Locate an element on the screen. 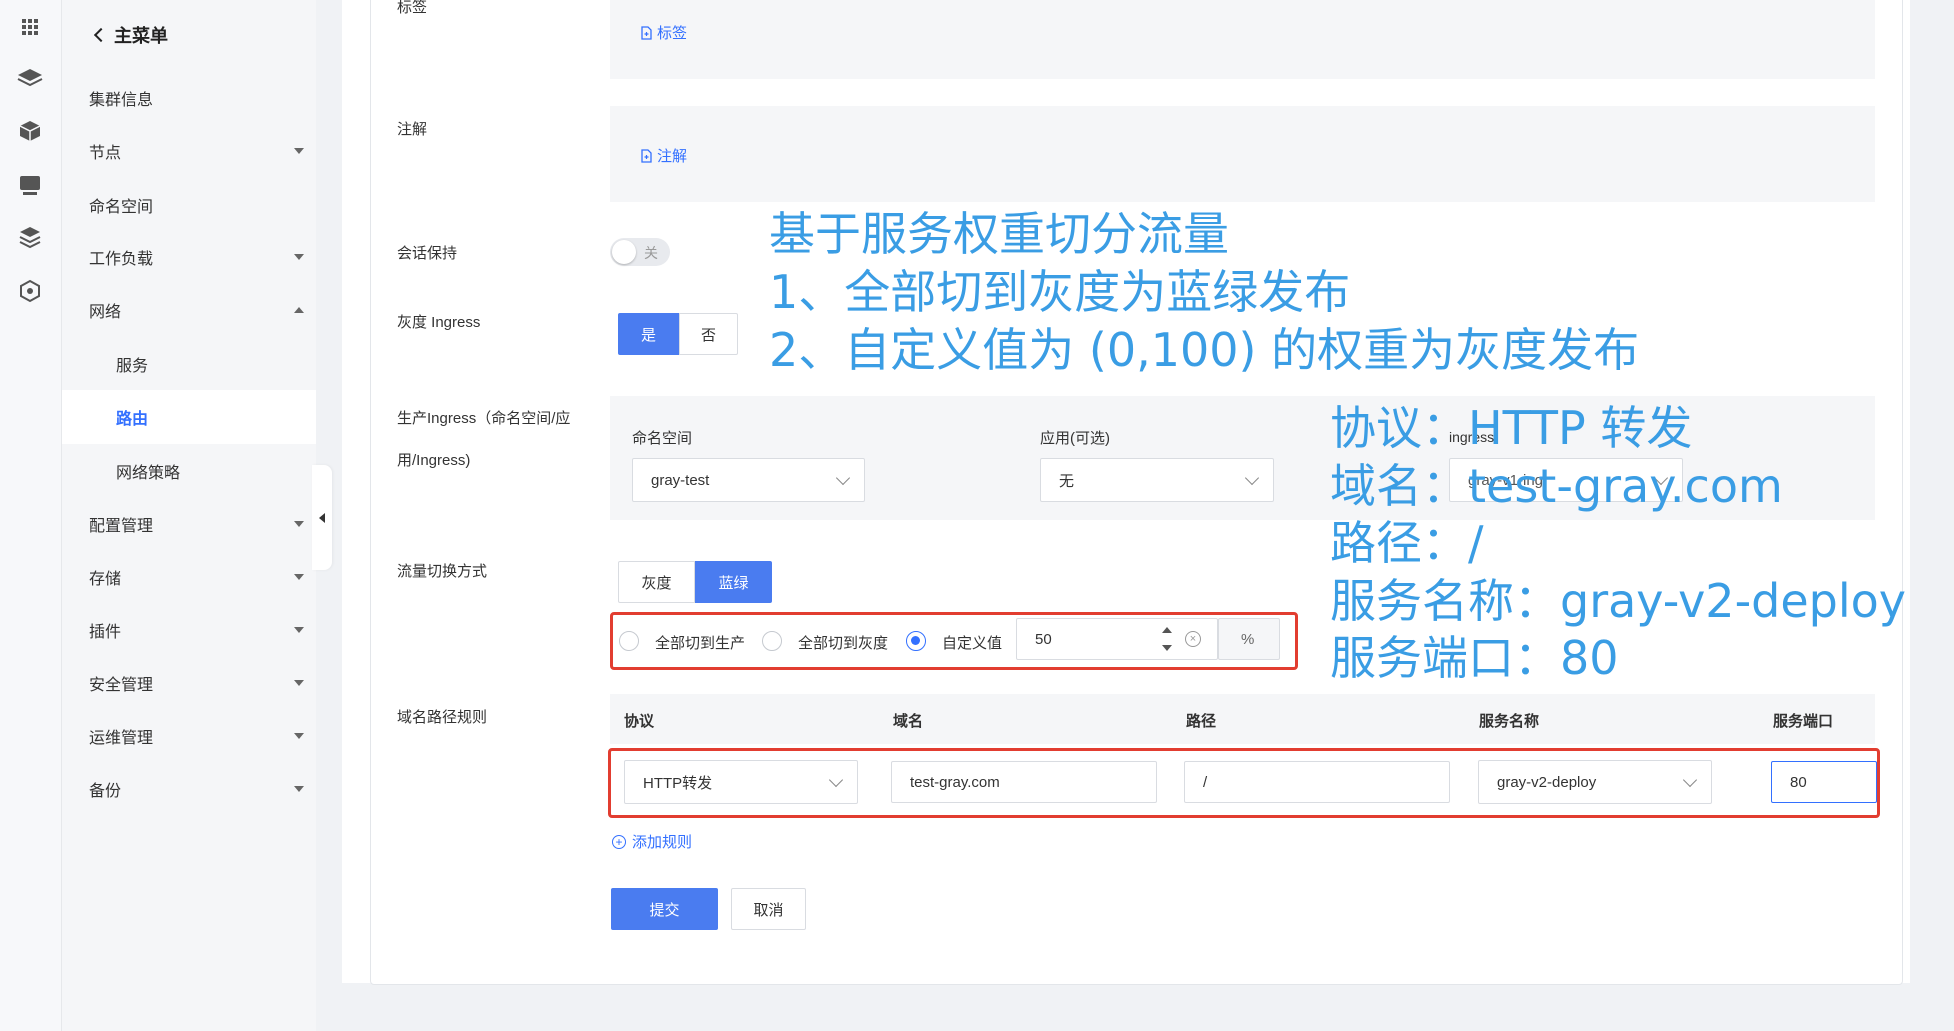 This screenshot has width=1954, height=1031. col-port: 服务端口 is located at coordinates (1803, 721).